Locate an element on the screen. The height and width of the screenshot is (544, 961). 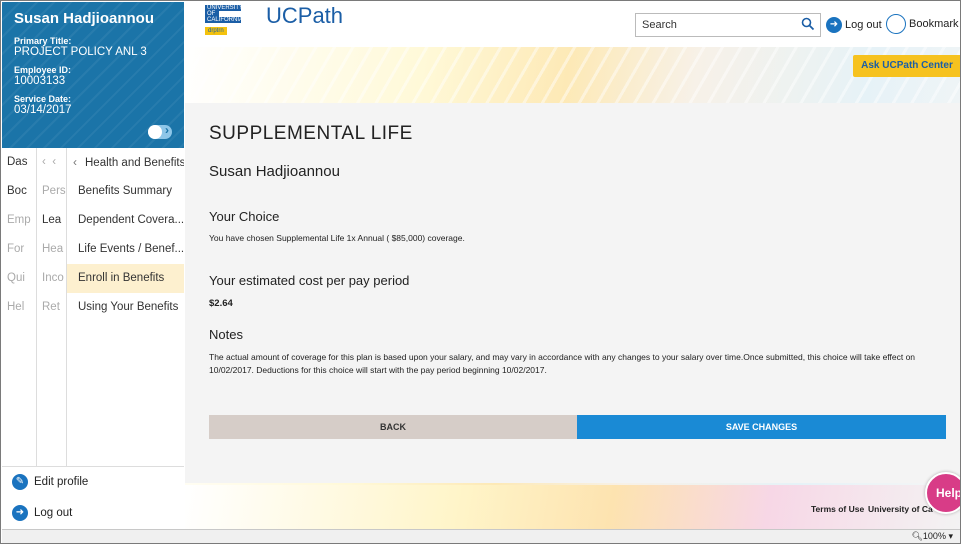
logo-line-california: California is located at coordinates (224, 20).